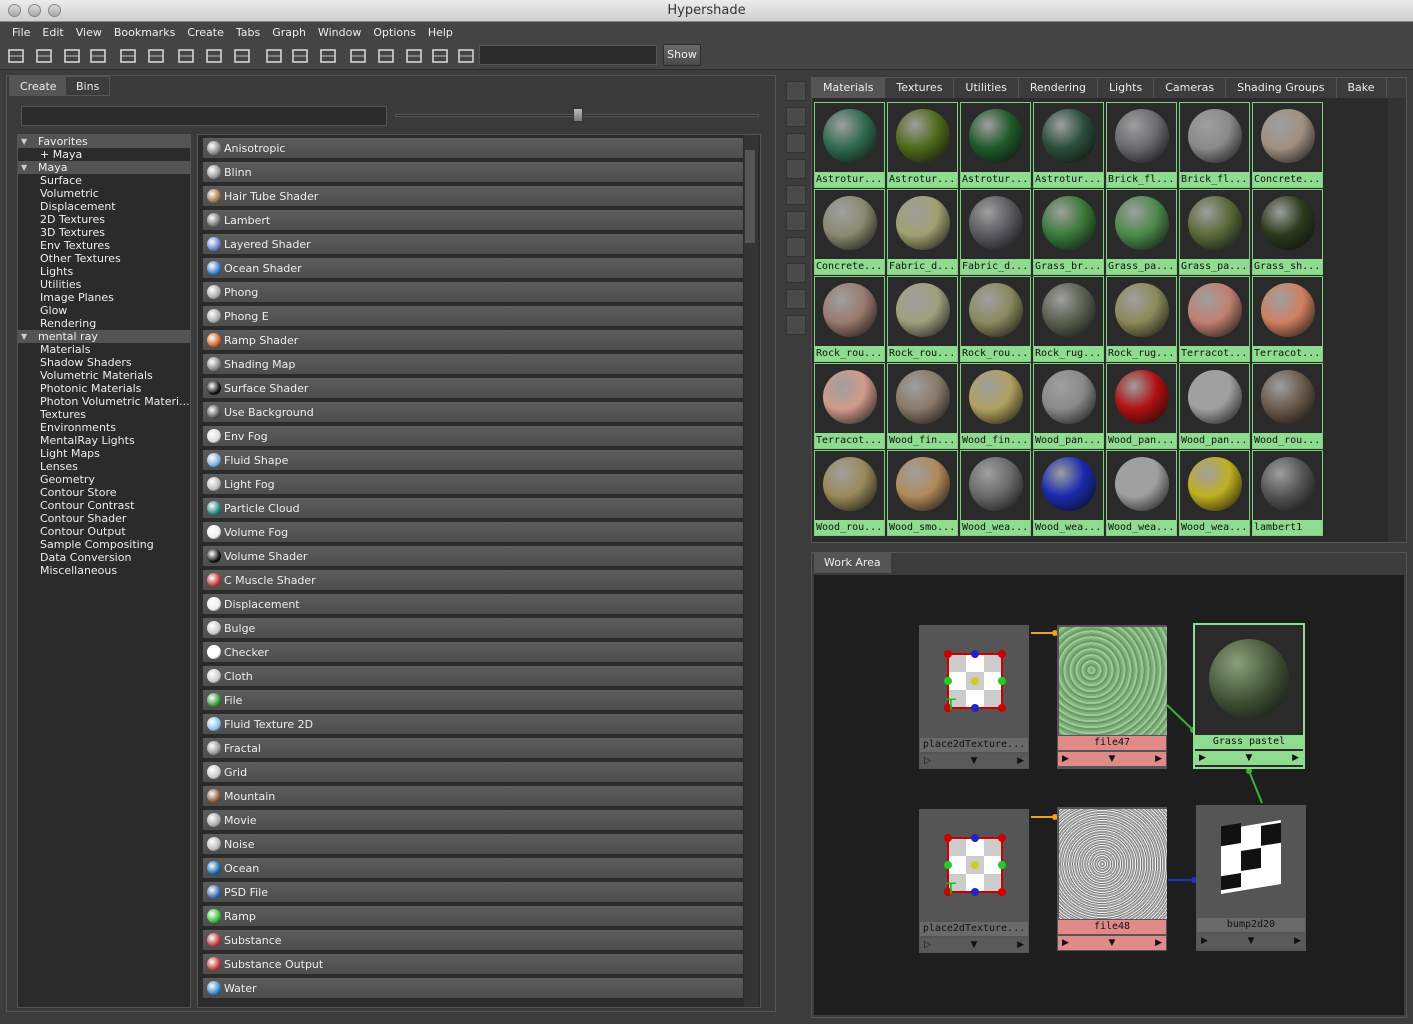 The height and width of the screenshot is (1024, 1413). I want to click on node-type-item: Hair Tube Shader, so click(473, 196).